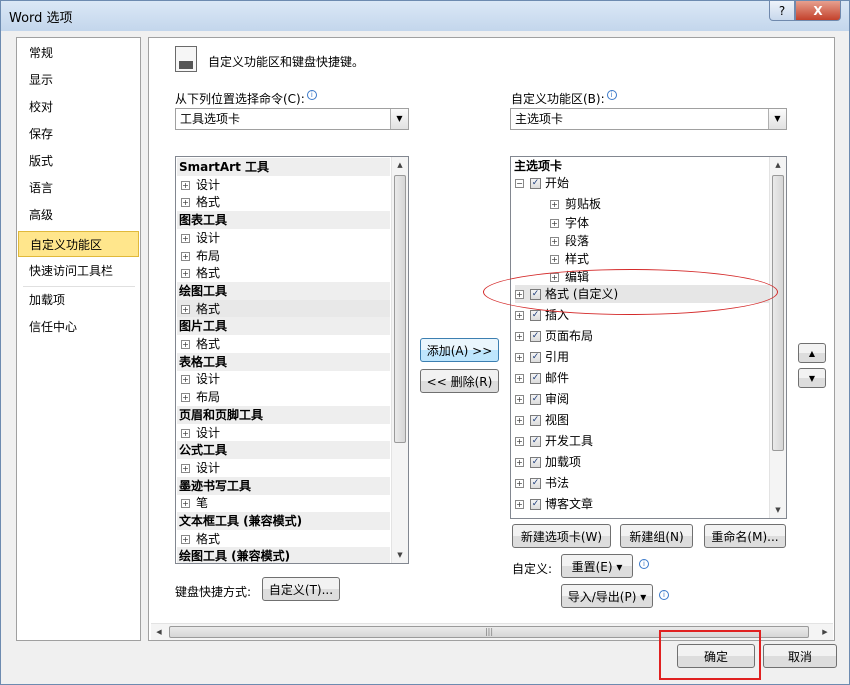 Image resolution: width=850 pixels, height=685 pixels. Describe the element at coordinates (283, 555) in the screenshot. I see `command-group: 绘图工具 (兼容模式)` at that location.